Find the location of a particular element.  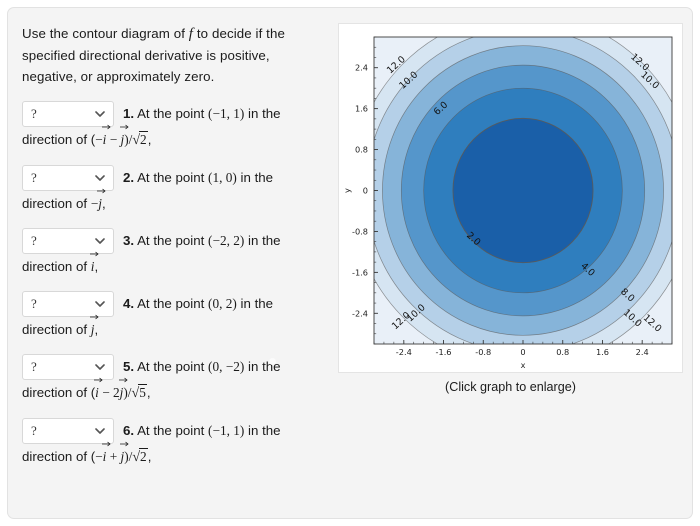

question-6-direction: direction of (− i + j)/√2, is located at coordinates (174, 454).